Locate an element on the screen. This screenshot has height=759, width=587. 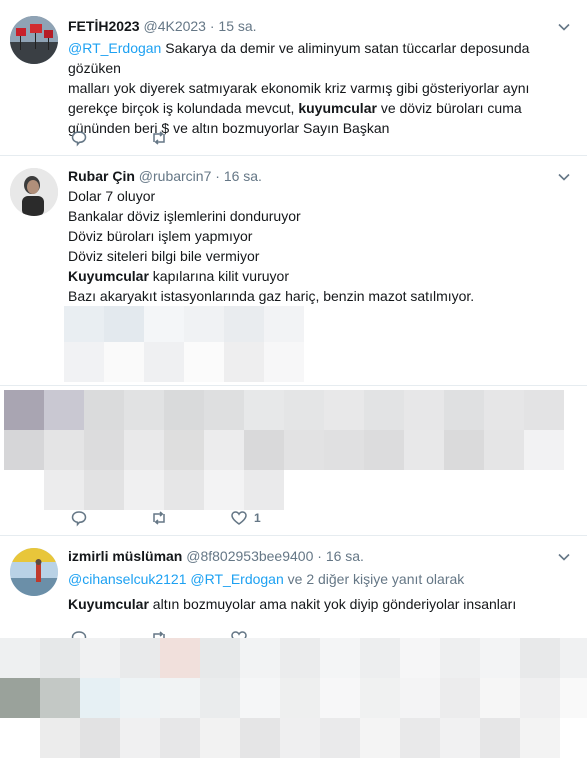
text-line: gerekçe birçok iş kolundada mevcut, is located at coordinates (183, 108).